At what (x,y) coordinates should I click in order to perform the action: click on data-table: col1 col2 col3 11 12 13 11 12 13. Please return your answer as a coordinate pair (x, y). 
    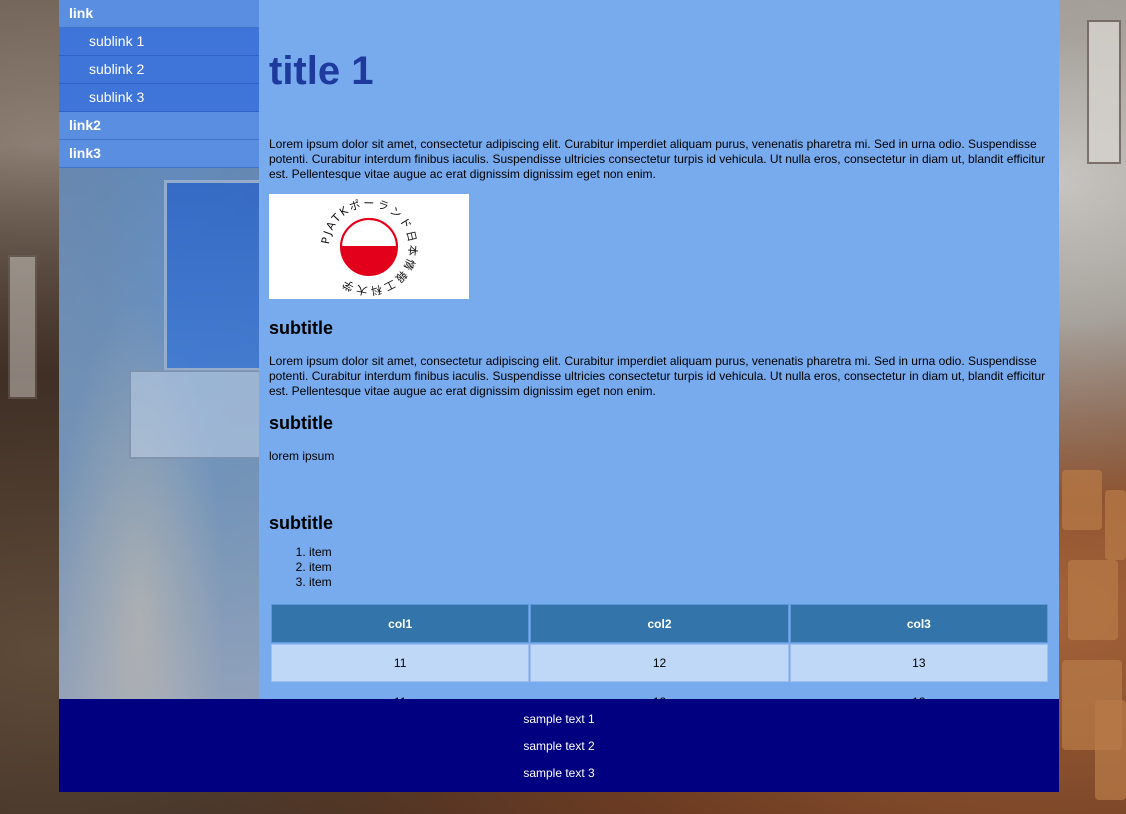
    Looking at the image, I should click on (659, 651).